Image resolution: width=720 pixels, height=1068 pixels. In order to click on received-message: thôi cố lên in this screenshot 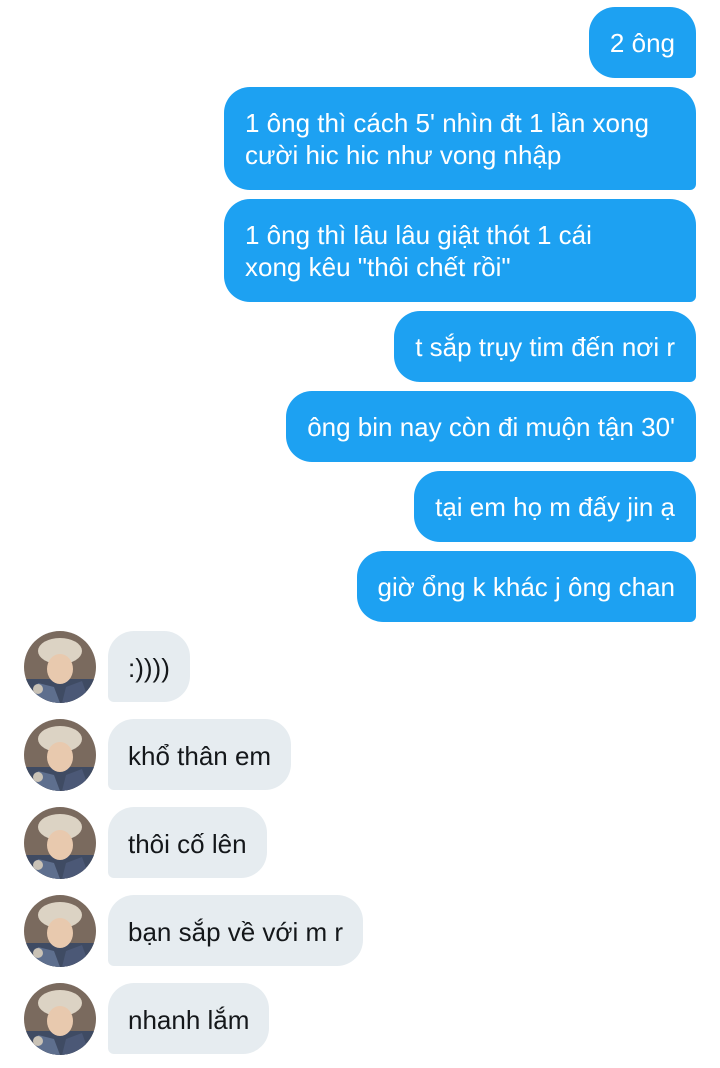, I will do `click(187, 842)`.